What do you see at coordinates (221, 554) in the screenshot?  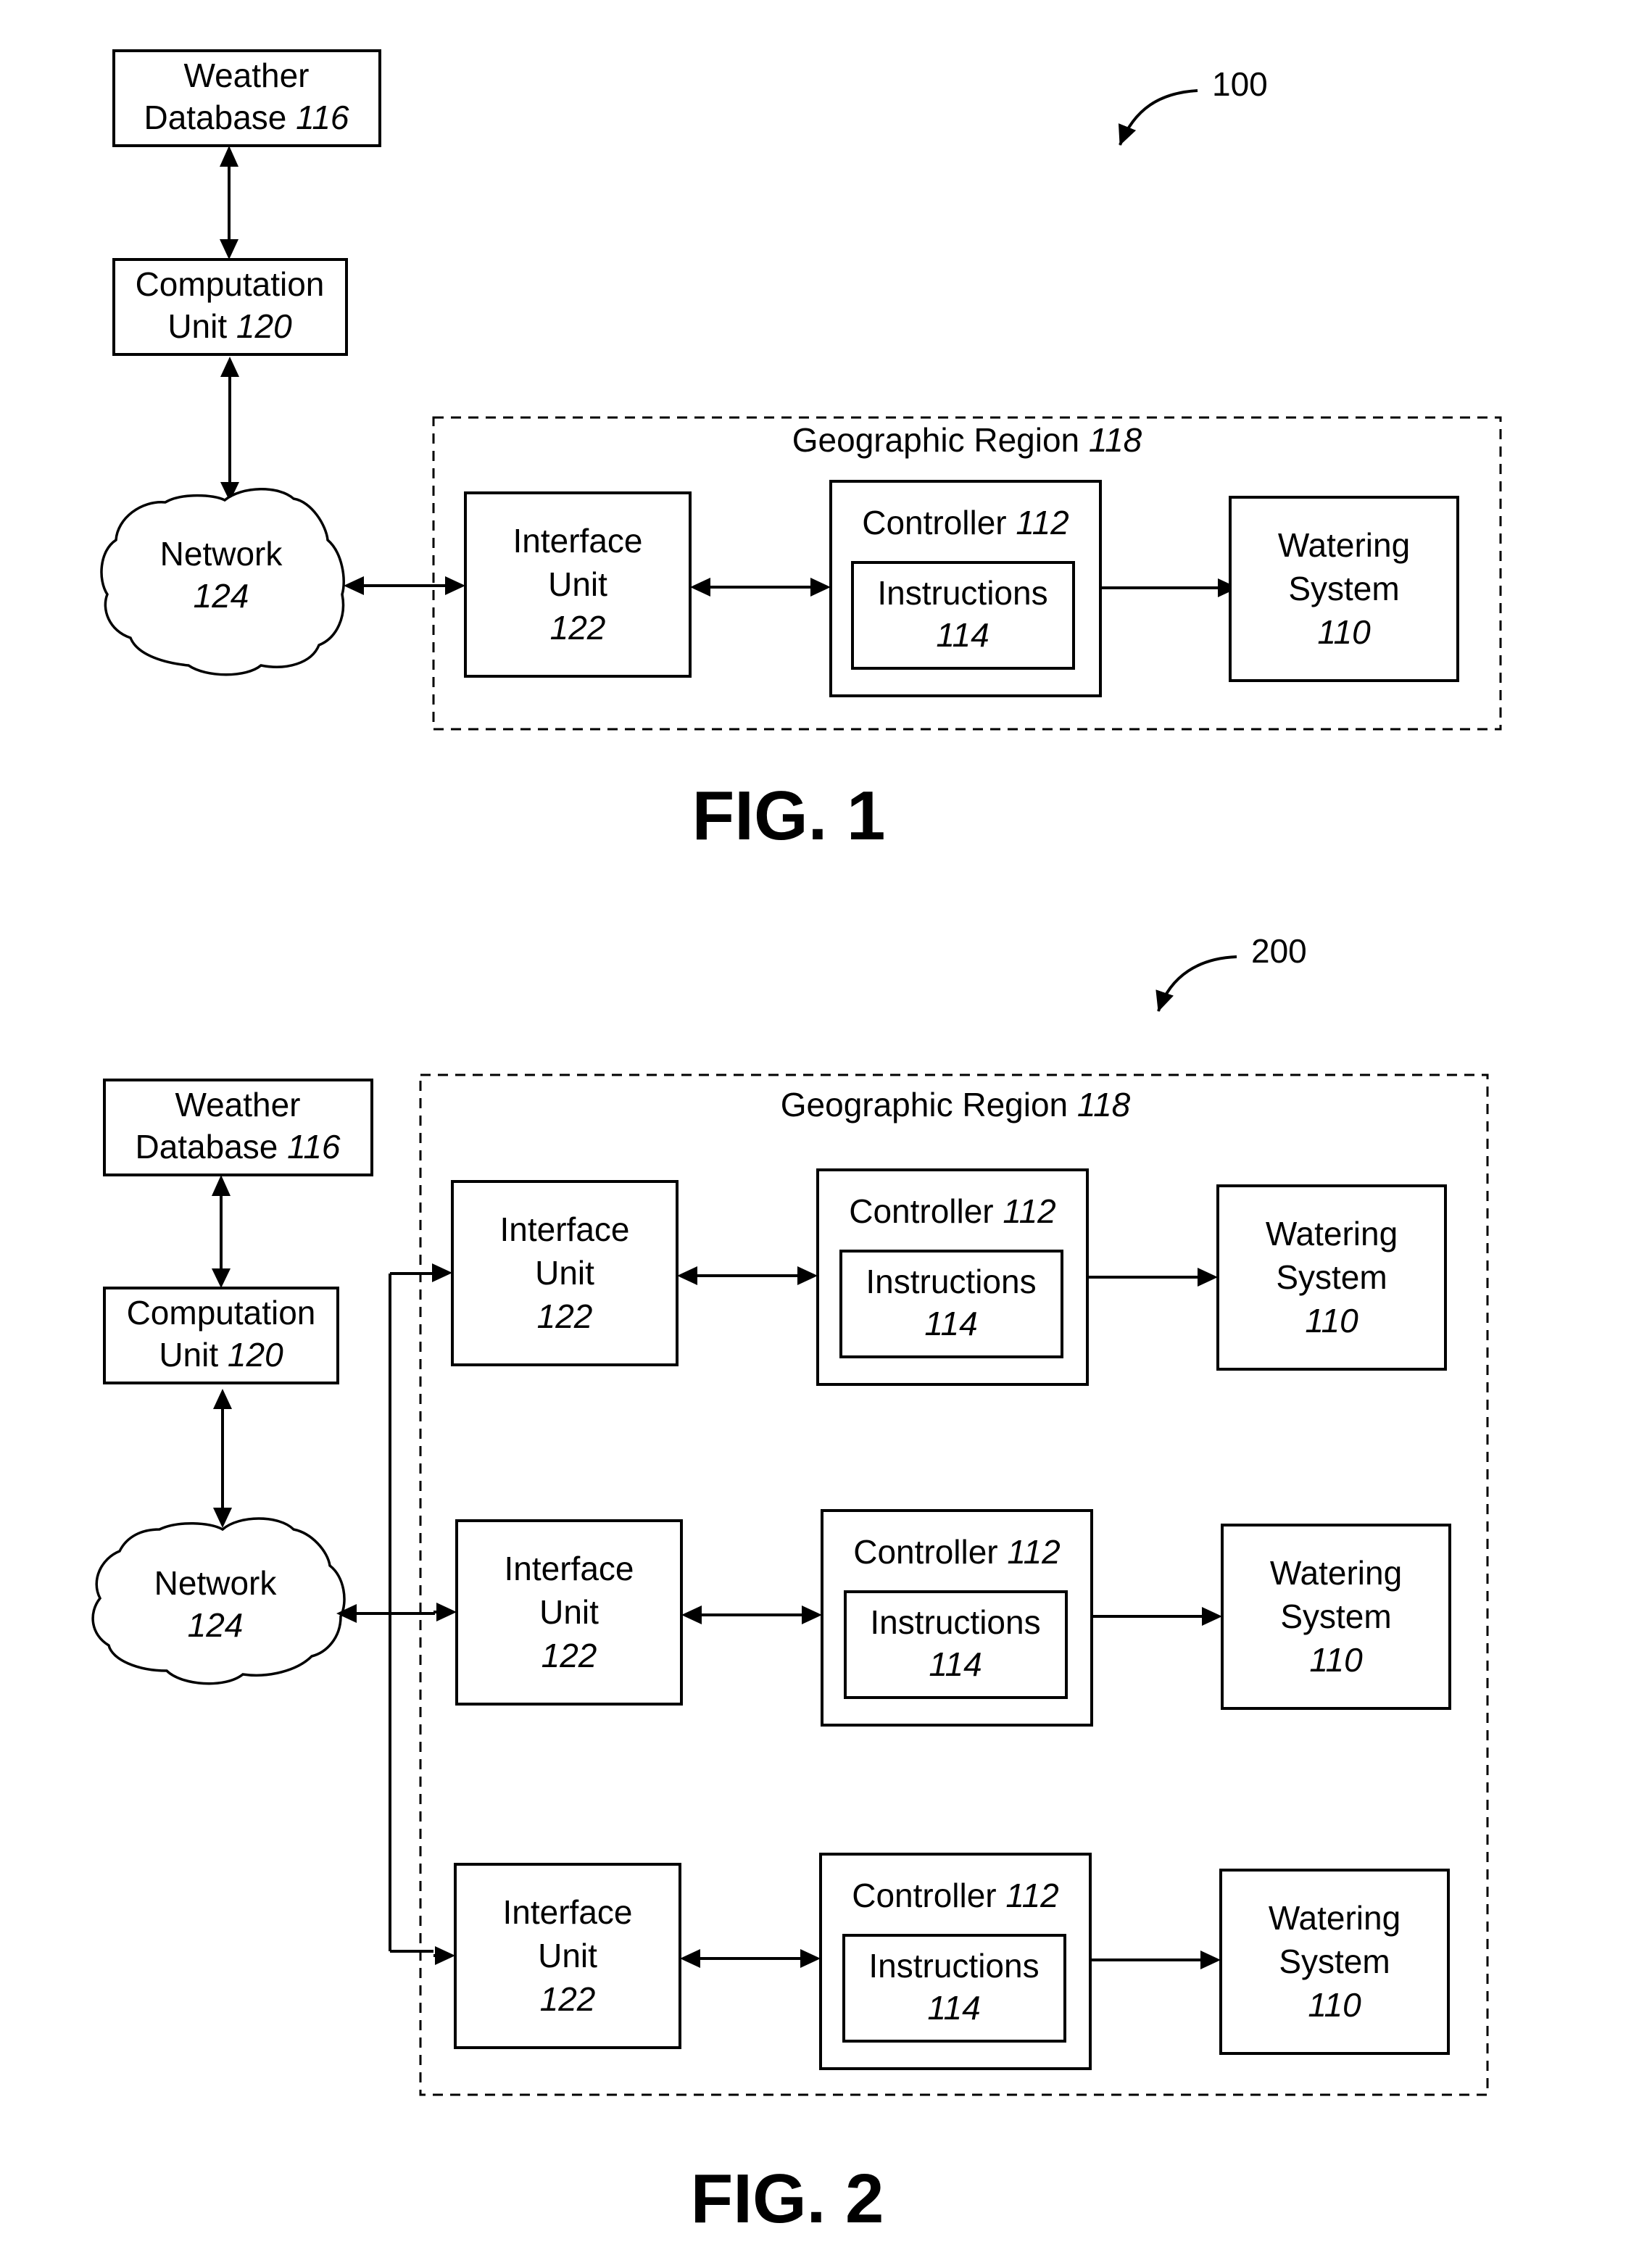 I see `svg-text: Network` at bounding box center [221, 554].